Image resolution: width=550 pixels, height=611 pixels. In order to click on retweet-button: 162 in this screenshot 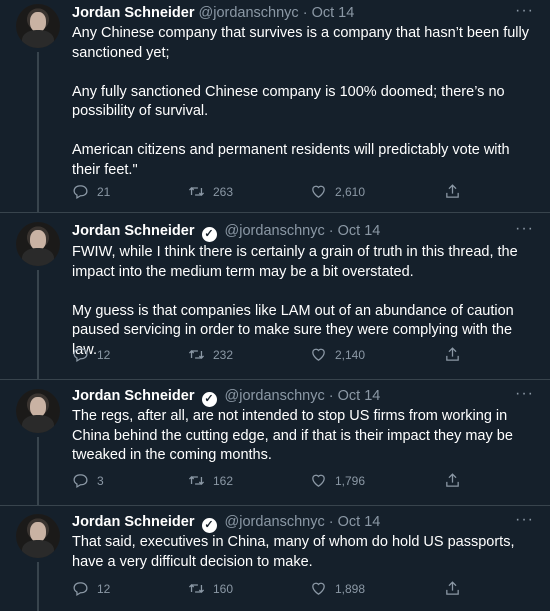, I will do `click(210, 480)`.